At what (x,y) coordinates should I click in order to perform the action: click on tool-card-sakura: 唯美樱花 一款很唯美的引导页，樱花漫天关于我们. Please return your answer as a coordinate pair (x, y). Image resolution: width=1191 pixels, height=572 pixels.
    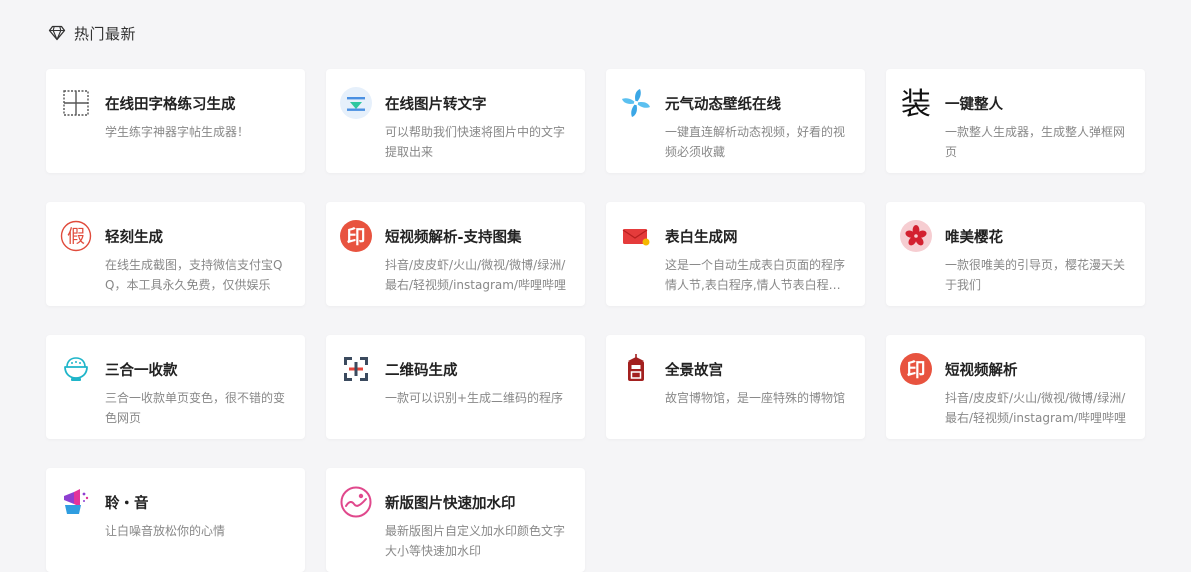
    Looking at the image, I should click on (1015, 254).